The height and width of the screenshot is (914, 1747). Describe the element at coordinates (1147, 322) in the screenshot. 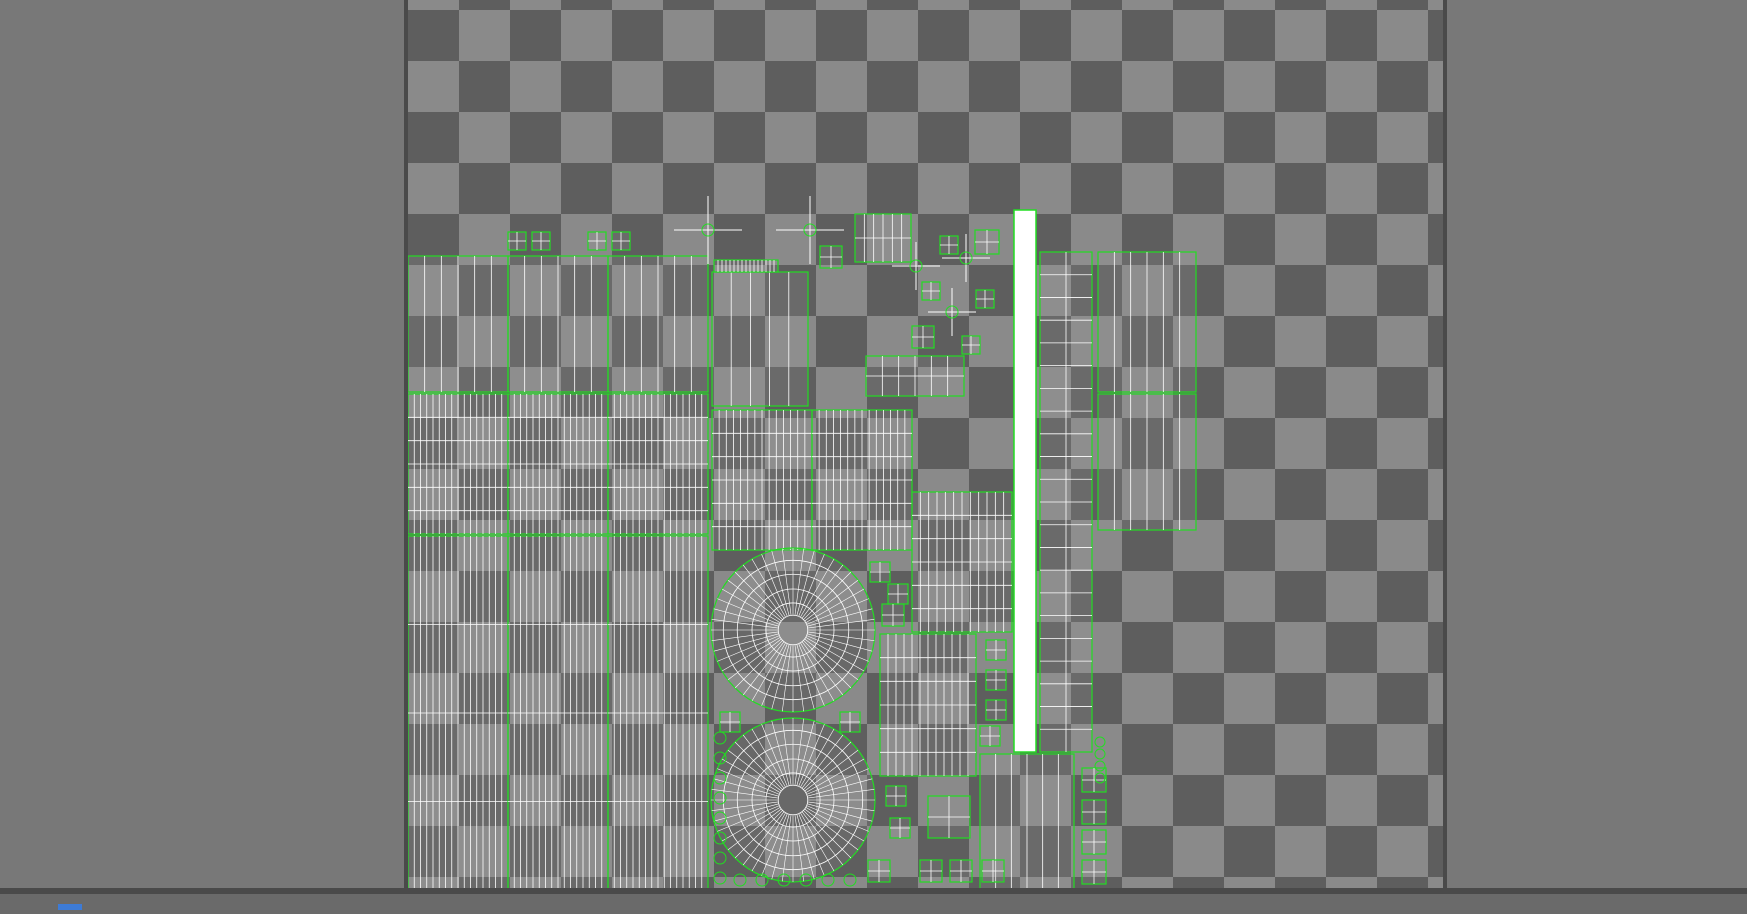

I see `uv-shell-h1` at that location.